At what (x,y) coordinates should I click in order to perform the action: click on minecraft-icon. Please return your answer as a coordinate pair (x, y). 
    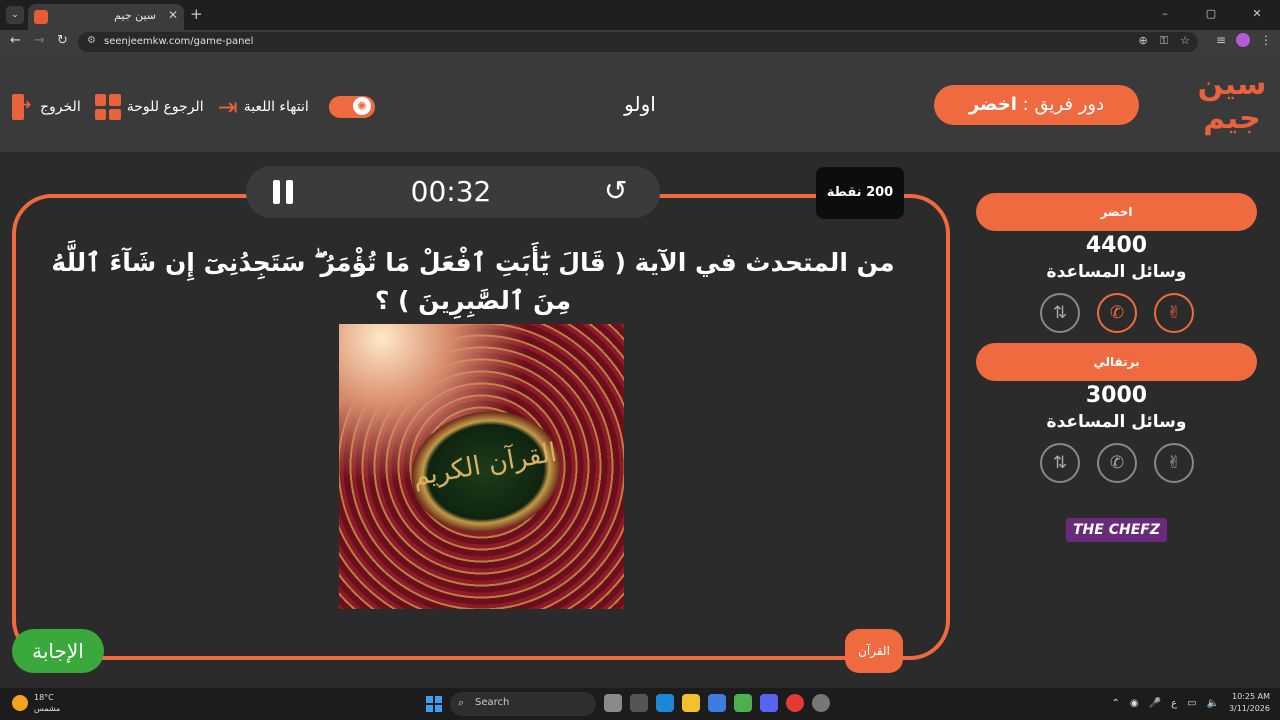
    Looking at the image, I should click on (743, 703).